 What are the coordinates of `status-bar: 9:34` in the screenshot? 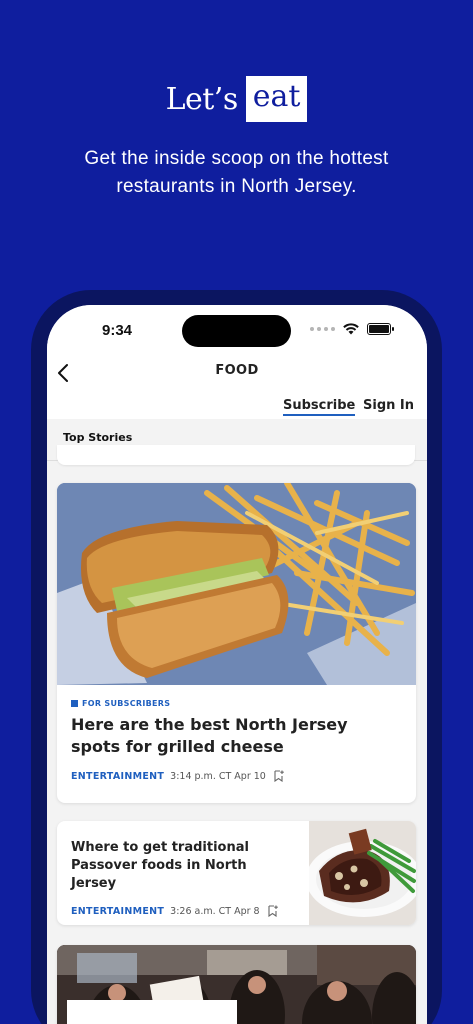 It's located at (237, 330).